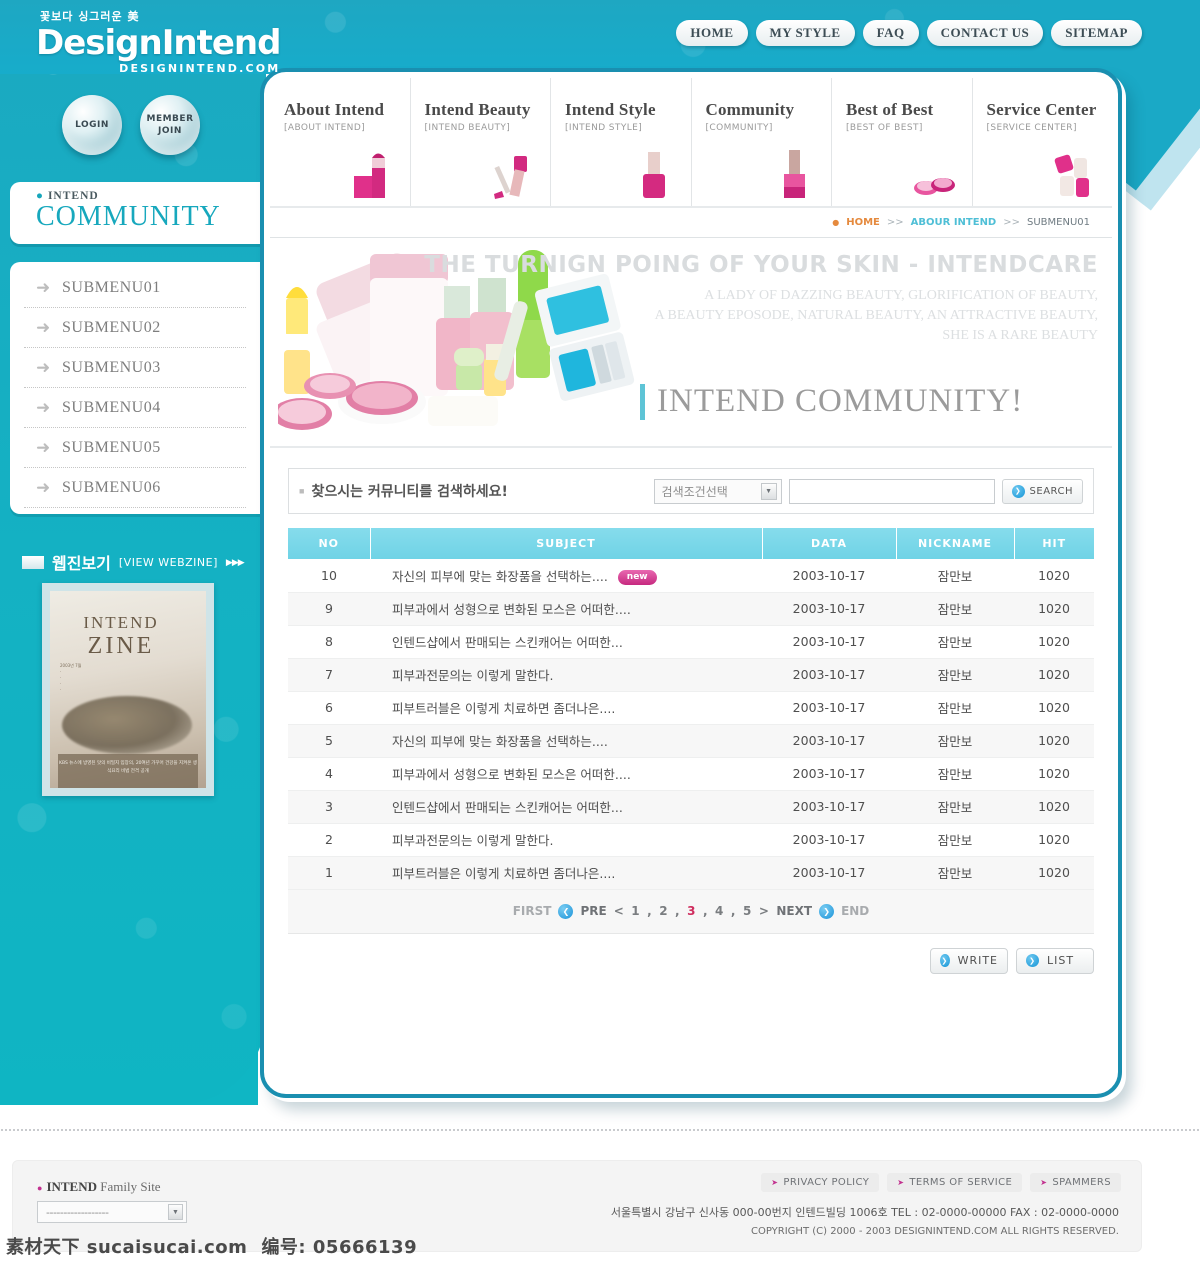  I want to click on sidebar-item-submenu04: ➜ SUBMENU04, so click(135, 408).